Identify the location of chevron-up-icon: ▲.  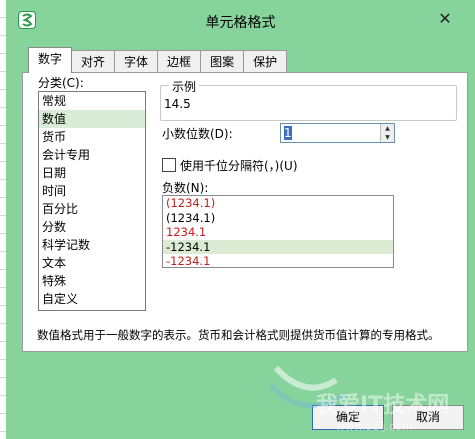
(387, 128).